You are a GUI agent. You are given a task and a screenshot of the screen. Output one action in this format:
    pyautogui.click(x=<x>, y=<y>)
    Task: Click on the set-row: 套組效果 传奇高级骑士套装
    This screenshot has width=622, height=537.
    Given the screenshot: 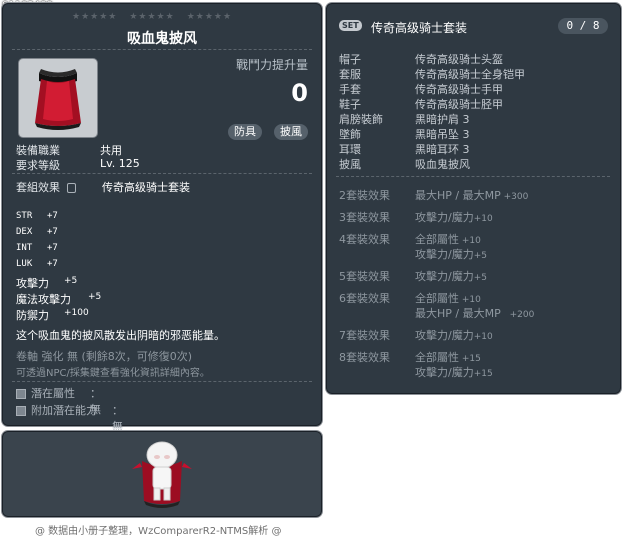 What is the action you would take?
    pyautogui.click(x=103, y=187)
    